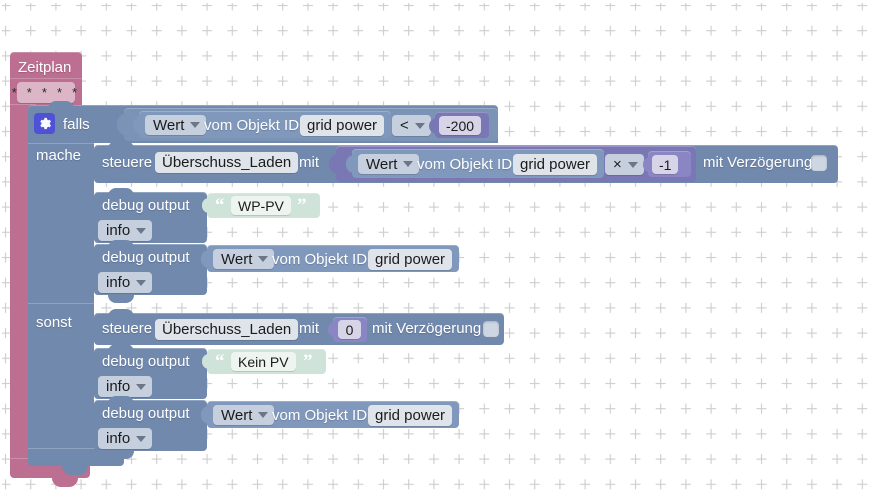 The image size is (878, 501). Describe the element at coordinates (59, 155) in the screenshot. I see `if-block-do-label: mache` at that location.